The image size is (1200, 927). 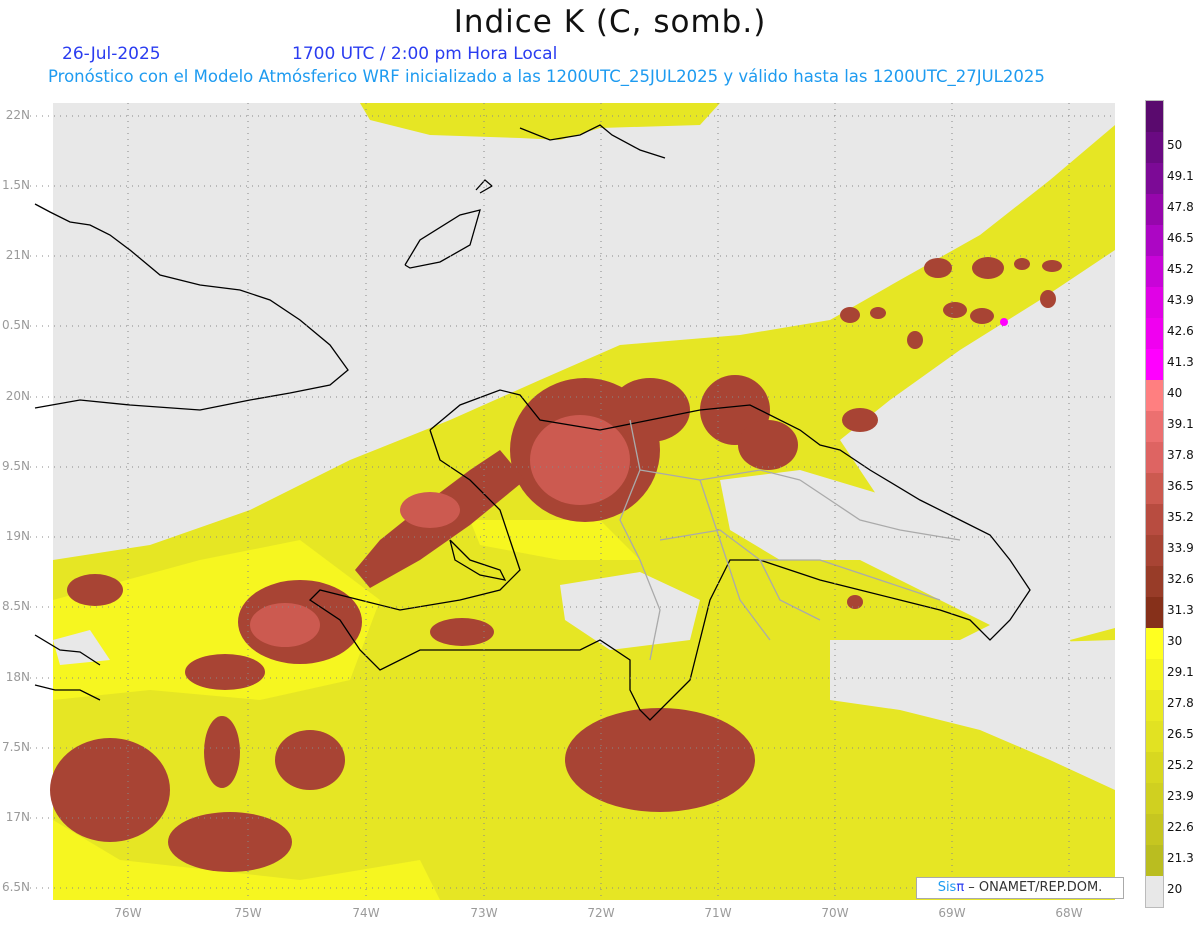 What do you see at coordinates (15, 185) in the screenshot?
I see `lat-tick-label: 1.5N` at bounding box center [15, 185].